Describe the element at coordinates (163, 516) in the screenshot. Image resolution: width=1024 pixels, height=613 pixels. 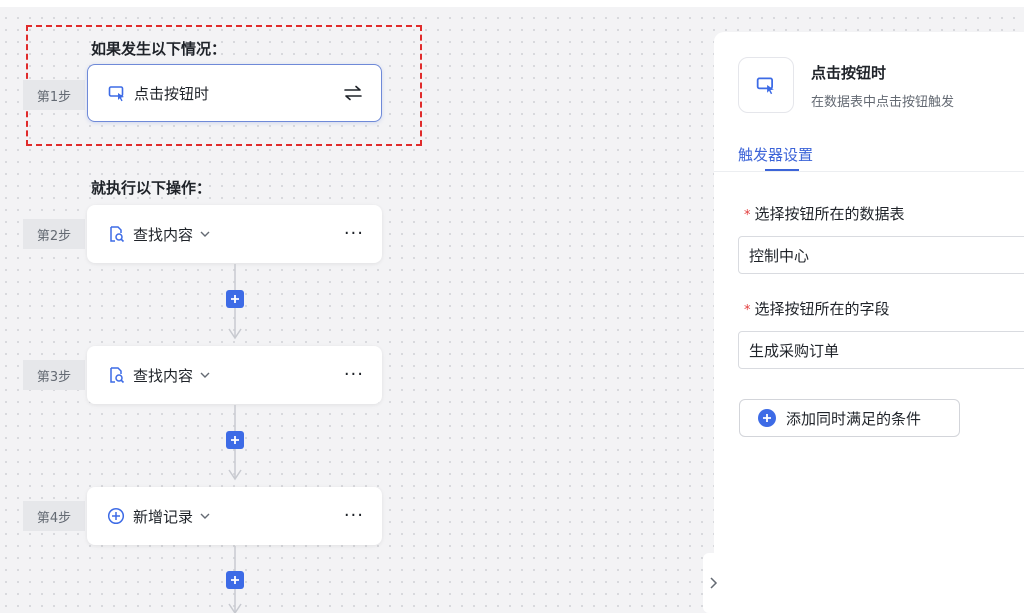
I see `step-card-4-label: 新增记录` at that location.